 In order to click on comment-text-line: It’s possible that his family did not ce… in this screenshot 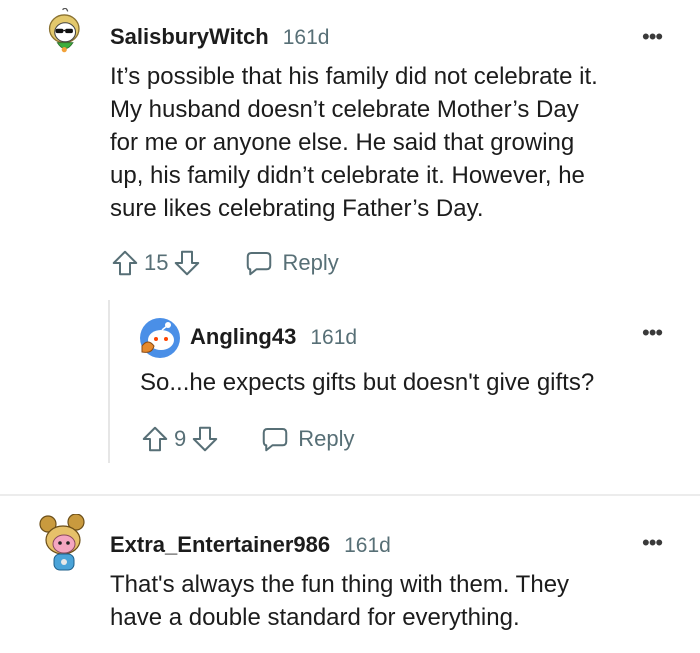, I will do `click(354, 76)`.